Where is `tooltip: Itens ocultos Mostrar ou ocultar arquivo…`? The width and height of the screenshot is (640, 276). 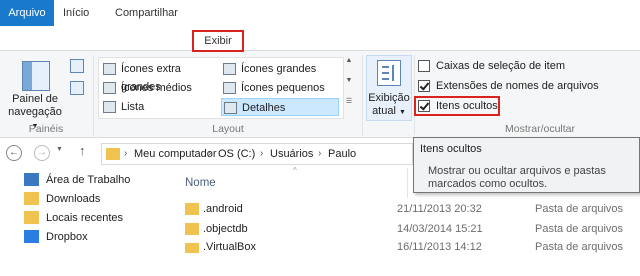
tooltip: Itens ocultos Mostrar ou ocultar arquivo… is located at coordinates (526, 165).